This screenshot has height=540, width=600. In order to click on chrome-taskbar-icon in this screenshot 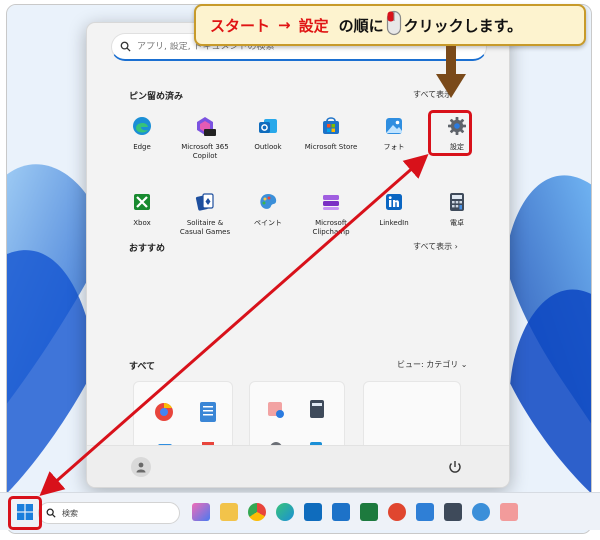, I will do `click(257, 512)`.